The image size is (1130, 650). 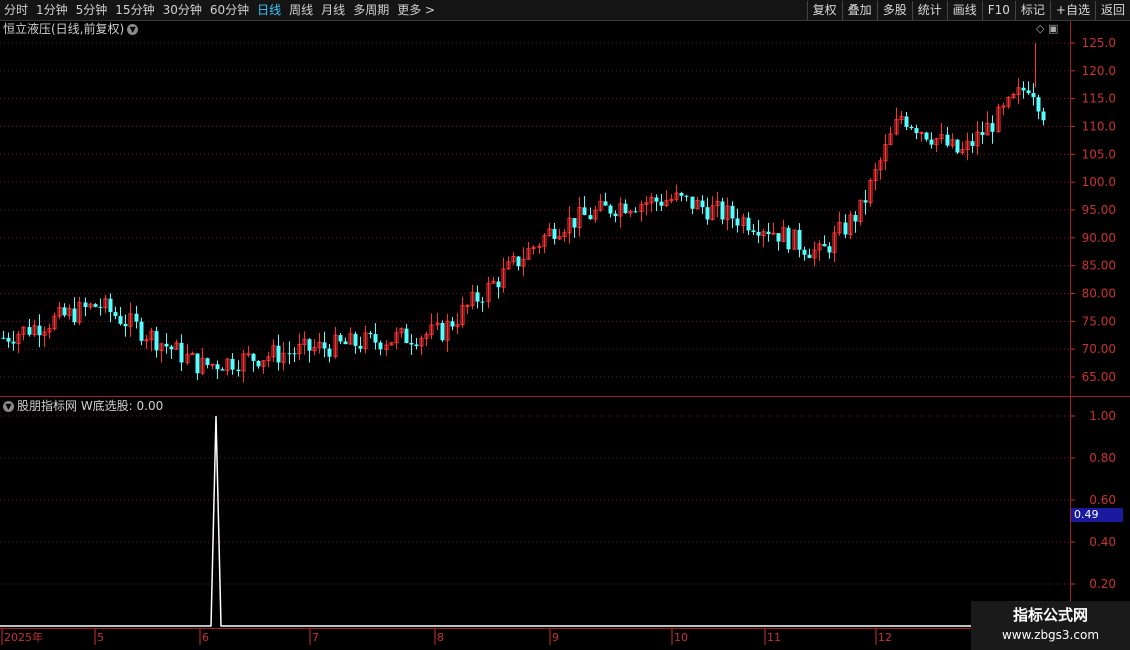 I want to click on price-tick-label: 85.00, so click(x=1099, y=266).